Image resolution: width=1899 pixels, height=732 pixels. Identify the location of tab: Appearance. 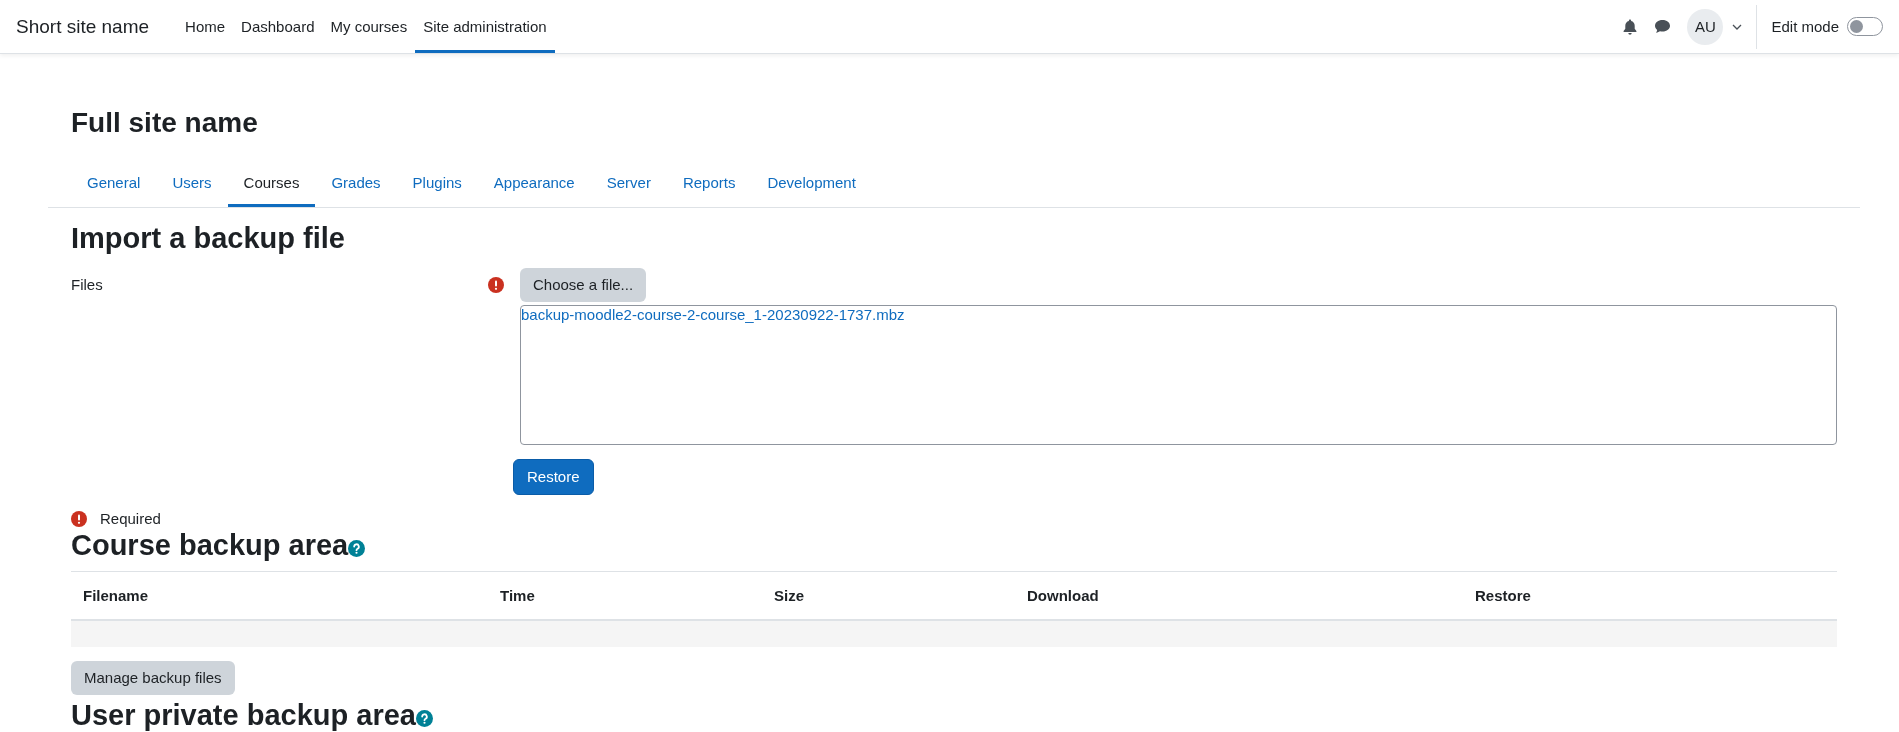
(534, 183).